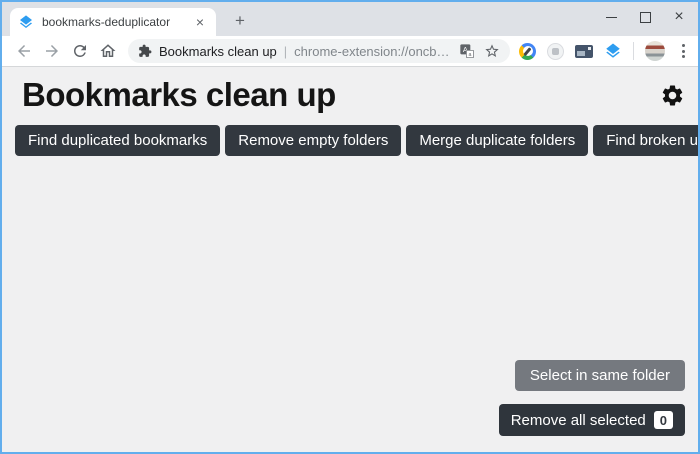 This screenshot has width=700, height=454. Describe the element at coordinates (672, 95) in the screenshot. I see `gear-icon` at that location.